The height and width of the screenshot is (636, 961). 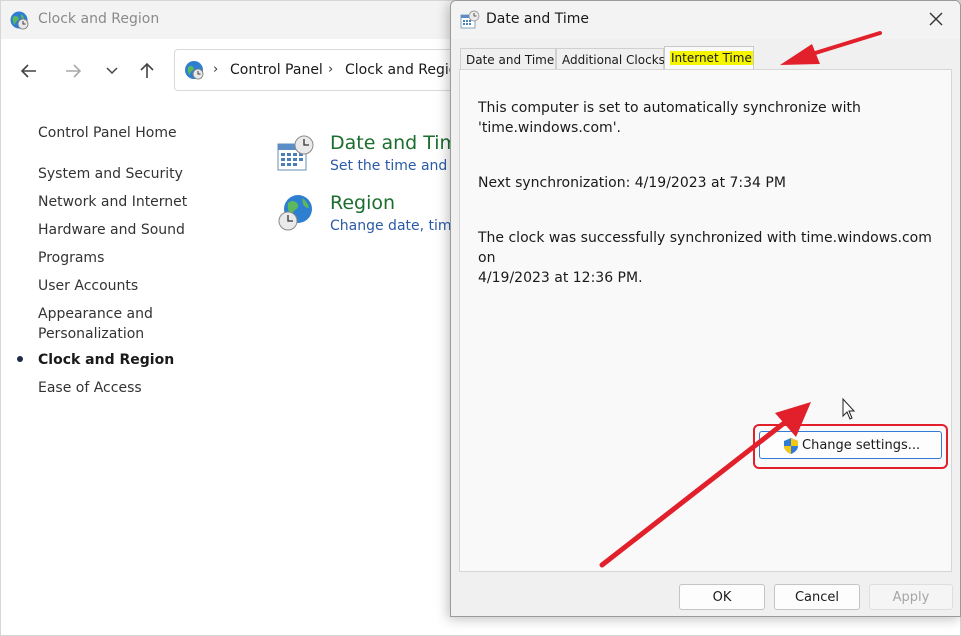 I want to click on chevron-down-icon, so click(x=112, y=71).